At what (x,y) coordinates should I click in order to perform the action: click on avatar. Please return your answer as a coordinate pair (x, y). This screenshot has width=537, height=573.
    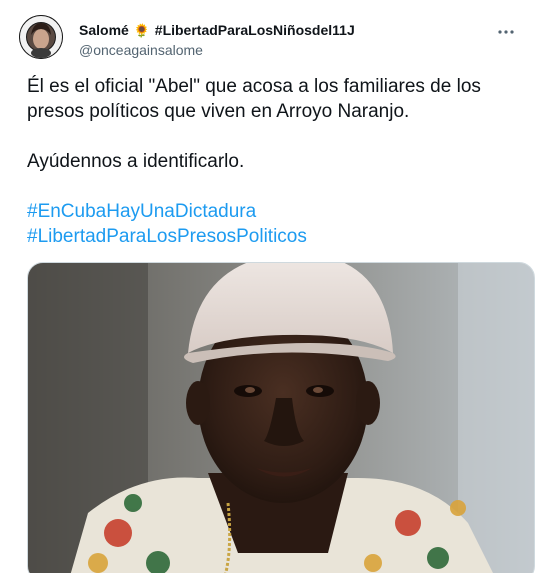
    Looking at the image, I should click on (41, 37).